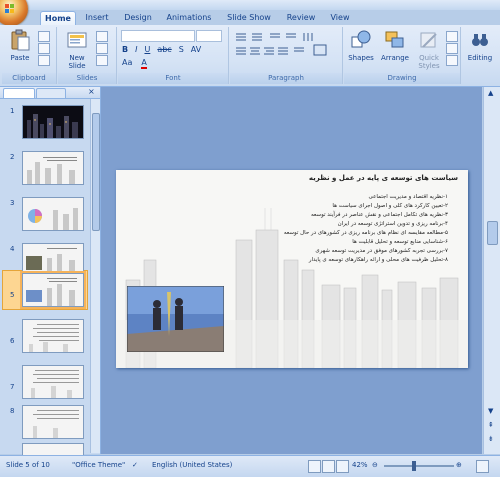 This screenshot has width=500, height=477. Describe the element at coordinates (125, 49) in the screenshot. I see `bold-icon: B` at that location.